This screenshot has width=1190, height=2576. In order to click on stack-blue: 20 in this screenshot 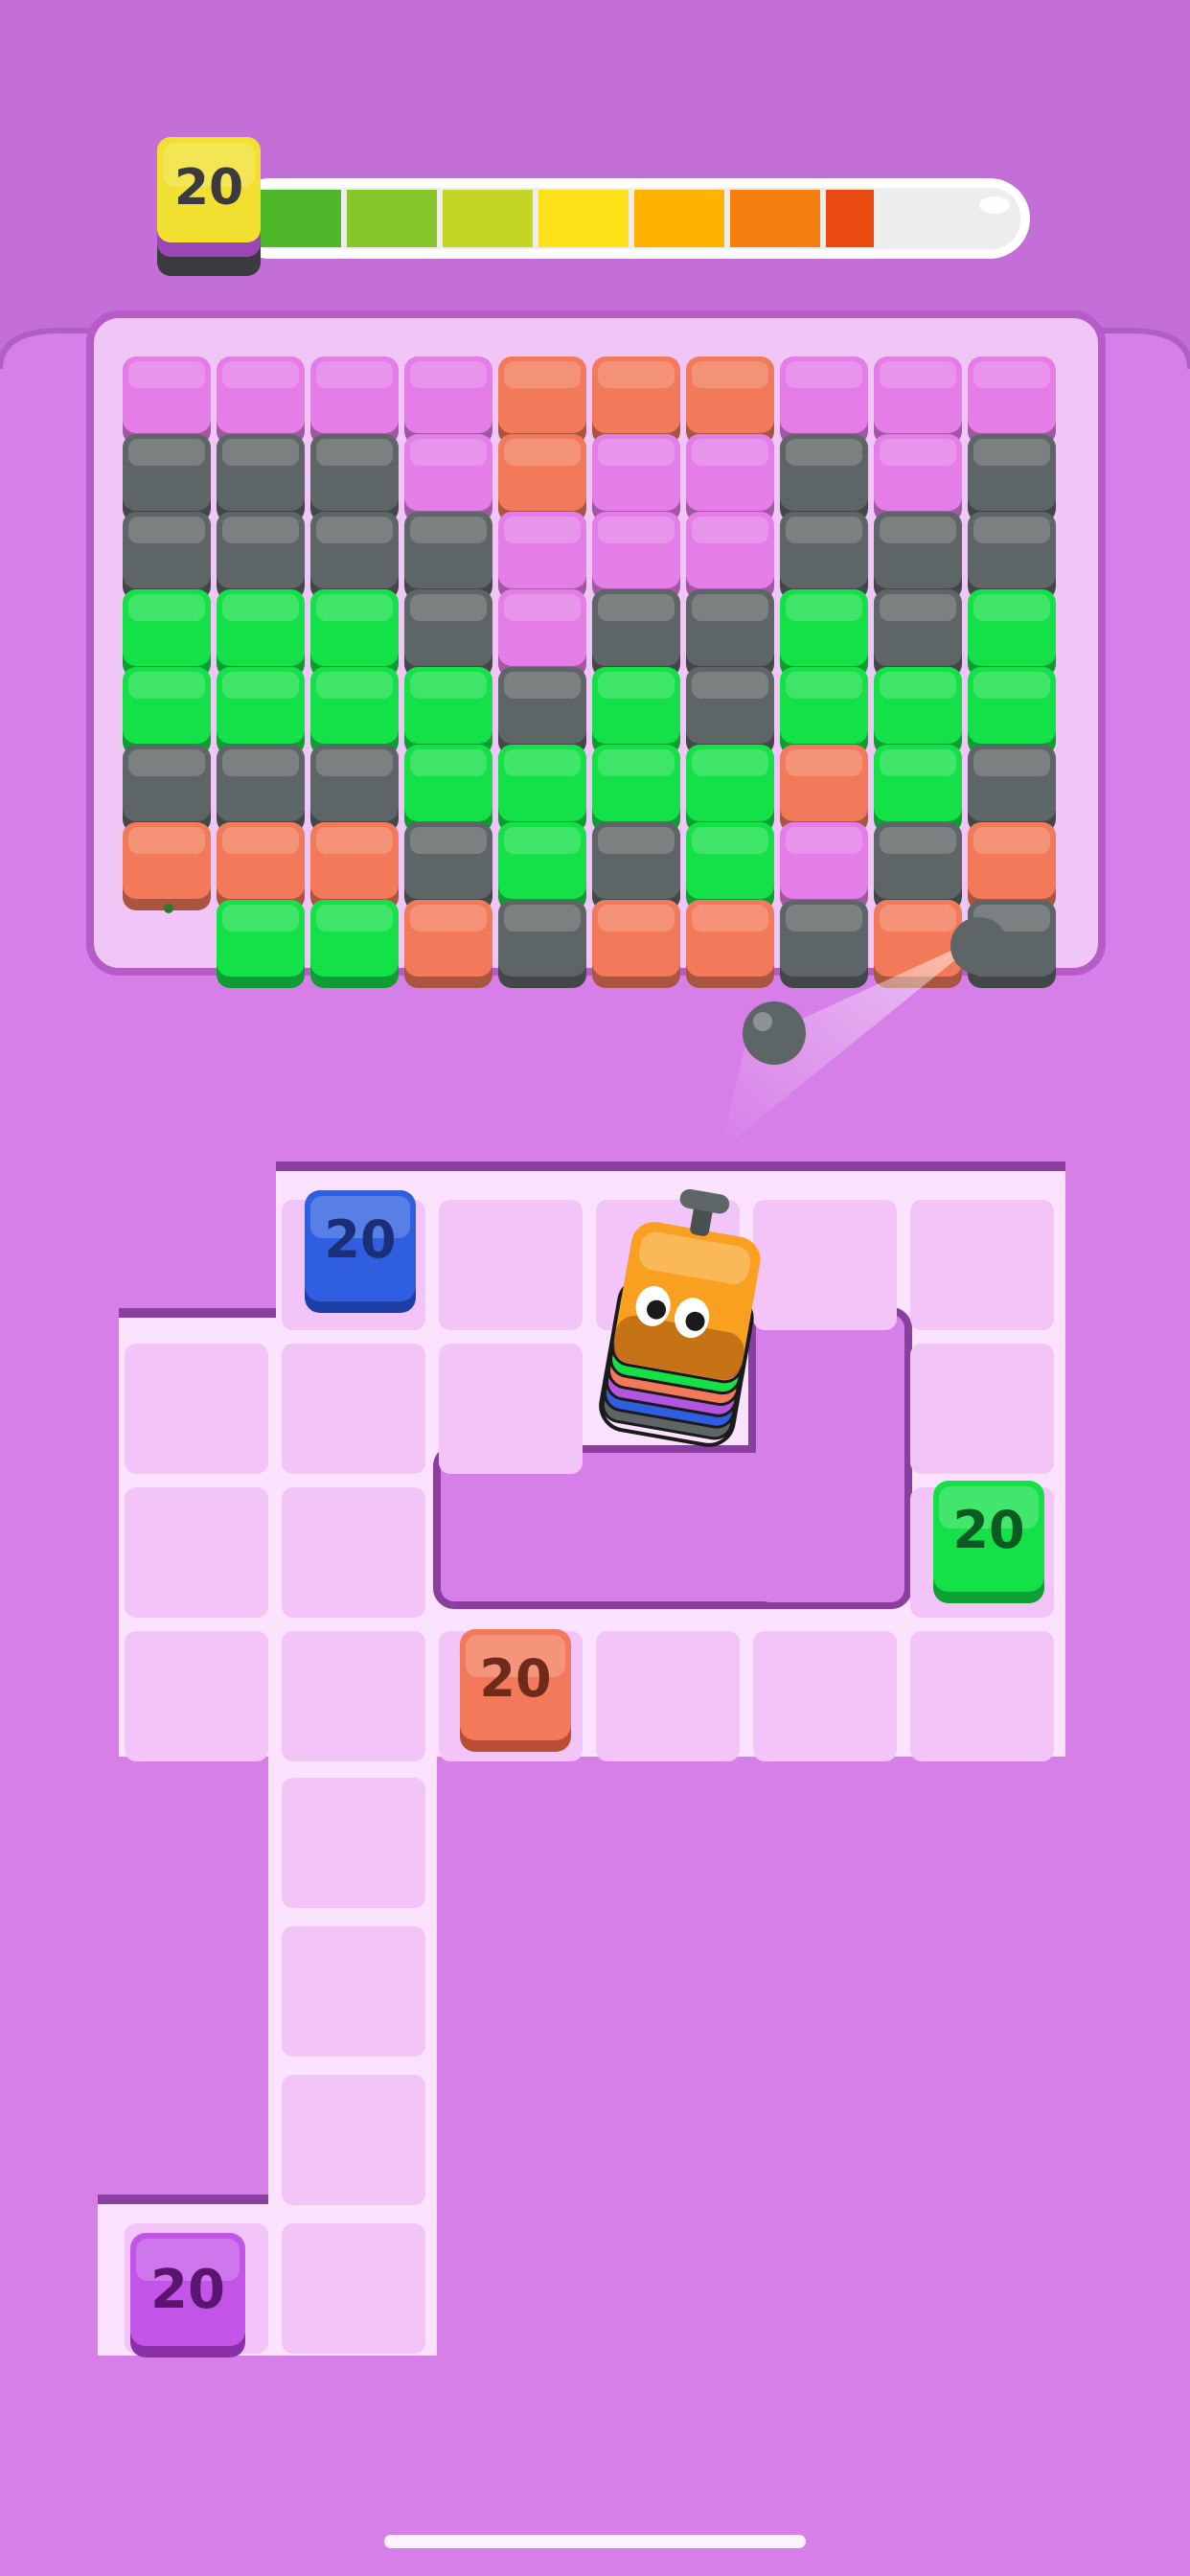, I will do `click(360, 1251)`.